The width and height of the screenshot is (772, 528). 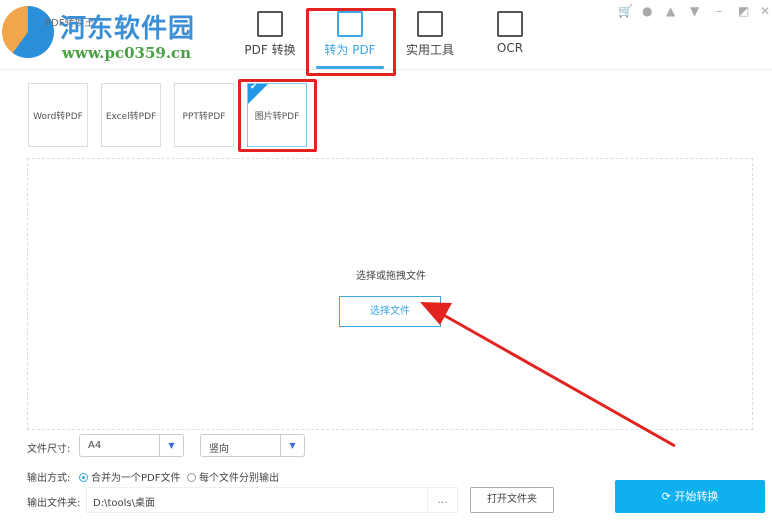 I want to click on radio-merge: 合并为一个PDF文件, so click(x=129, y=476).